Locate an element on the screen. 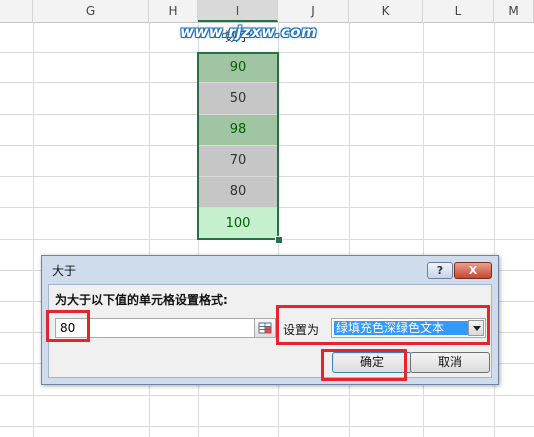  dialog-titlebar: 大于 ? X is located at coordinates (270, 270).